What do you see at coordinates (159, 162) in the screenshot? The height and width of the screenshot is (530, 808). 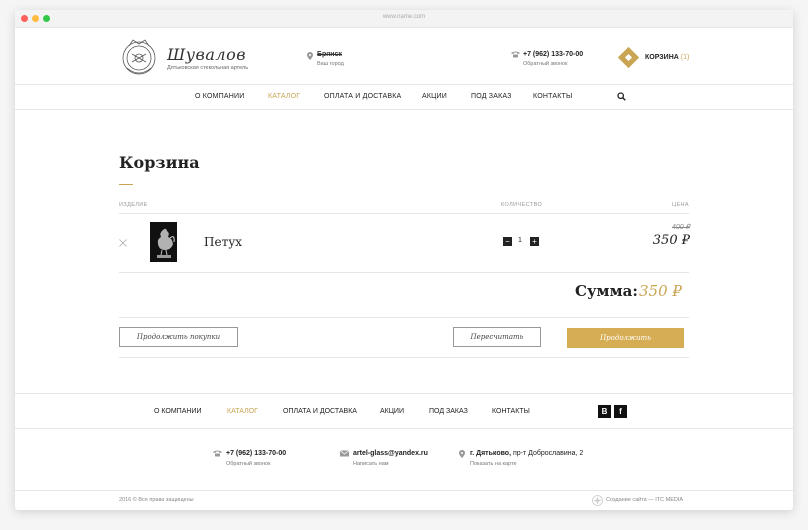 I see `page-title: Корзина` at bounding box center [159, 162].